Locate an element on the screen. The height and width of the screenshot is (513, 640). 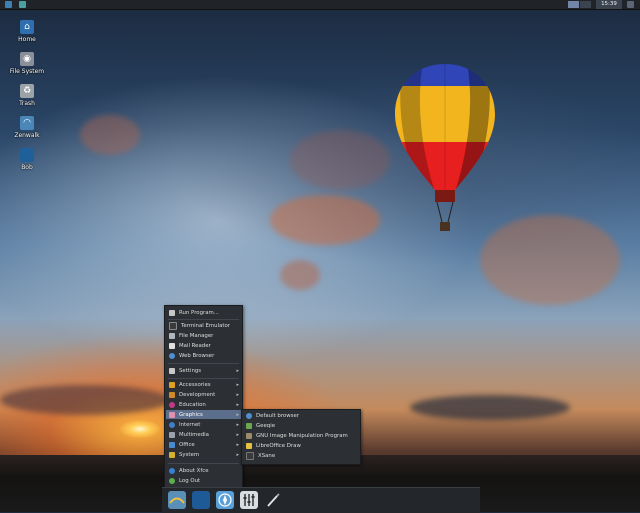
menu-item-web-browser: Web Browser is located at coordinates (203, 355).